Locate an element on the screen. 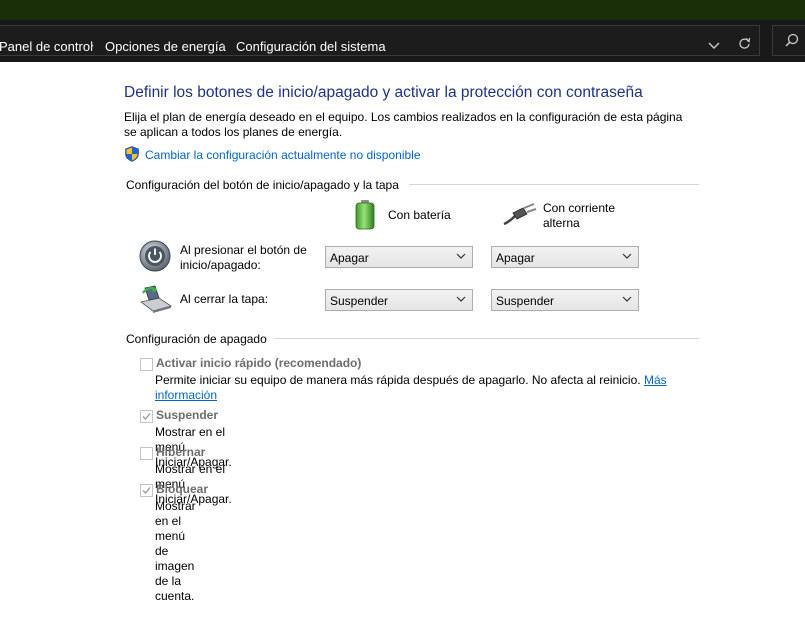 The width and height of the screenshot is (805, 619). power-button-row-label: Al presionar el botón de inicio/apagado: is located at coordinates (243, 258).